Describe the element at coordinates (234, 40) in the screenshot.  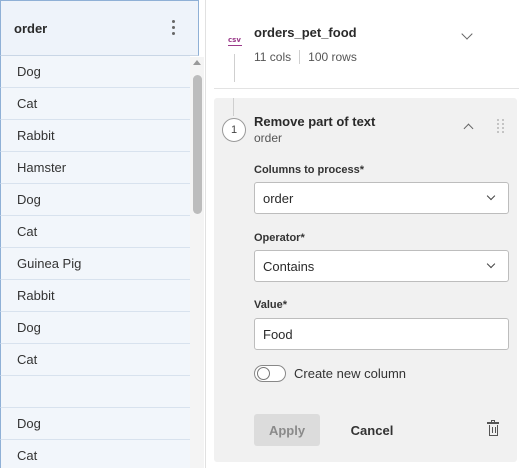
I see `csv-icon-text: csv` at that location.